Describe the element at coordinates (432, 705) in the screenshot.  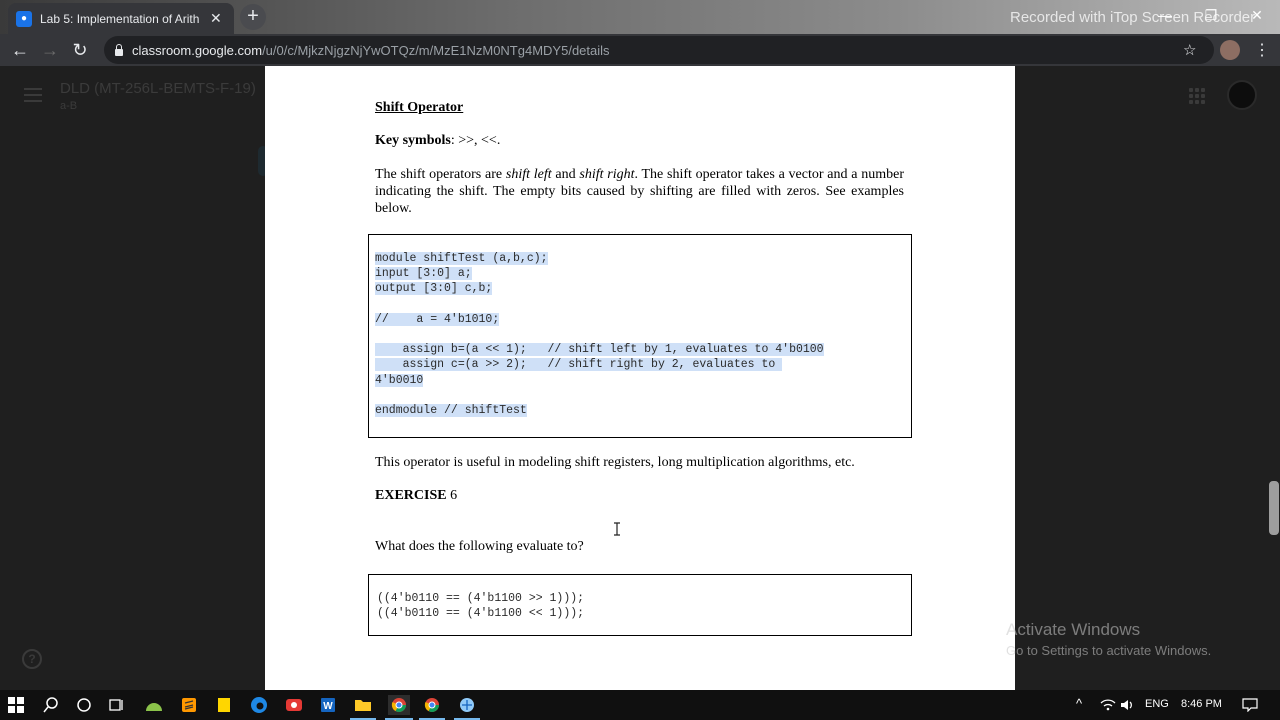
I see `chrome-profile-icon` at that location.